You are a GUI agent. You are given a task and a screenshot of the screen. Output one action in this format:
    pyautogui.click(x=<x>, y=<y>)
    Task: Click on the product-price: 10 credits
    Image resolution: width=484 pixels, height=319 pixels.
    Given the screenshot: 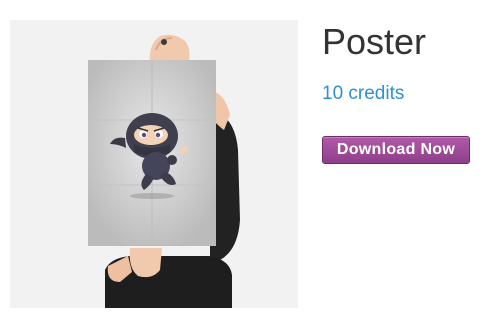 What is the action you would take?
    pyautogui.click(x=363, y=93)
    